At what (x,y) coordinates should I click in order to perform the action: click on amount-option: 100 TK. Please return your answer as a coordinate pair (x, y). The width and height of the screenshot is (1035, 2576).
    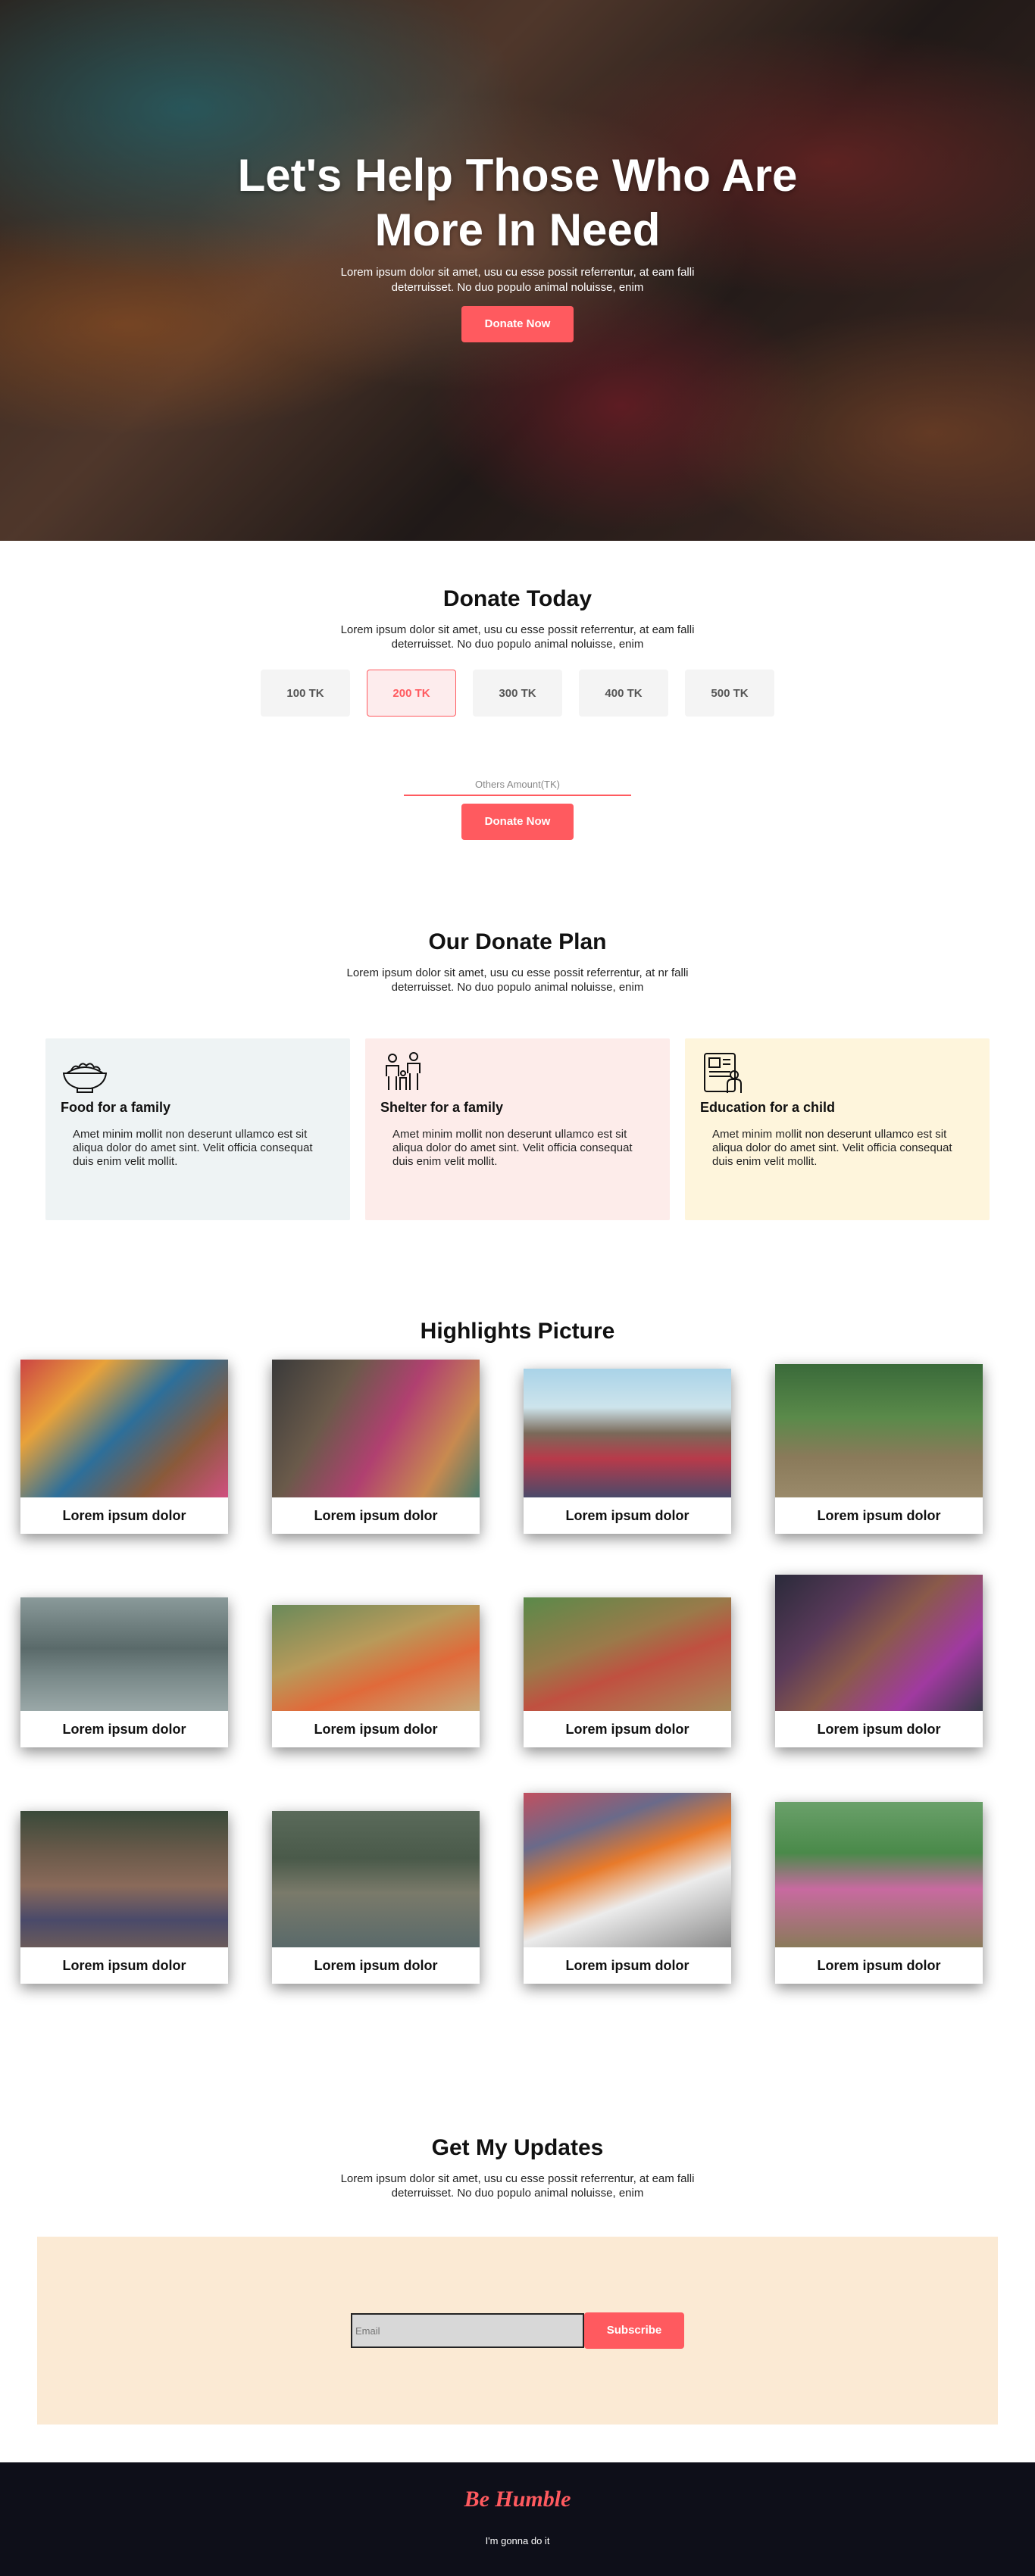
    Looking at the image, I should click on (305, 694).